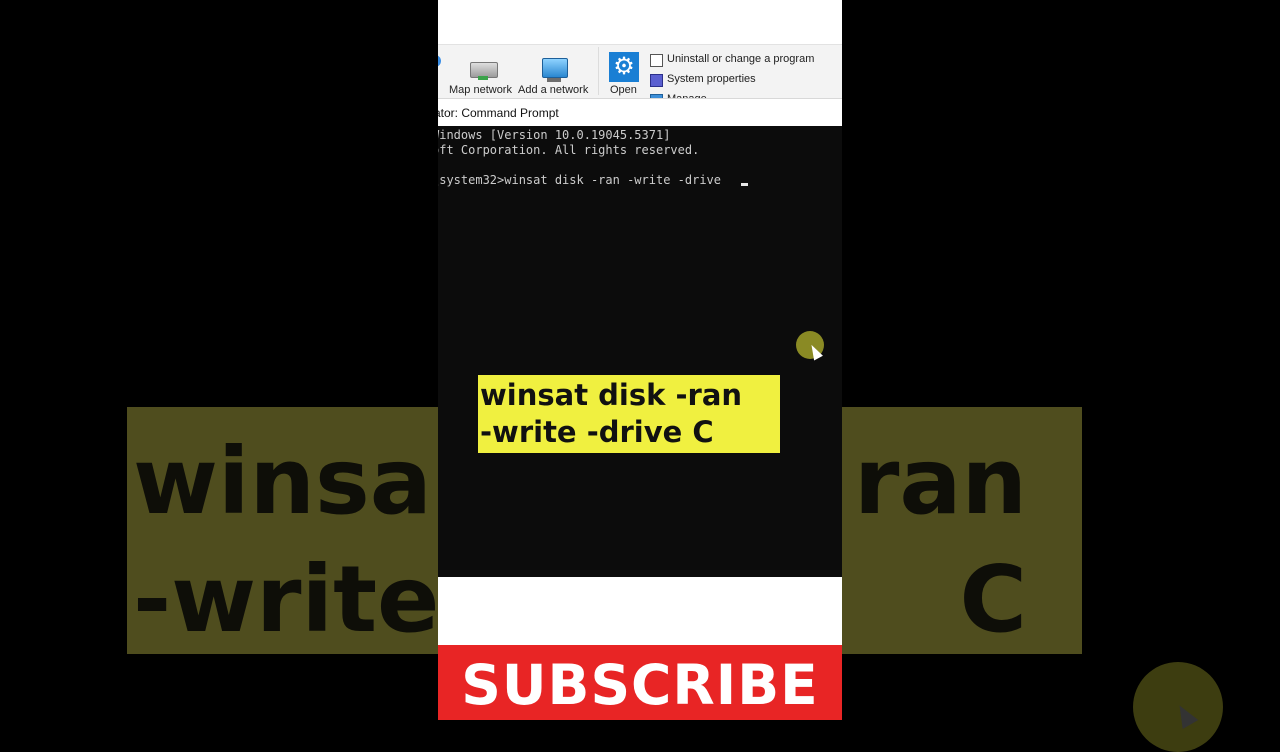  I want to click on system-properties-link: System properties, so click(711, 79).